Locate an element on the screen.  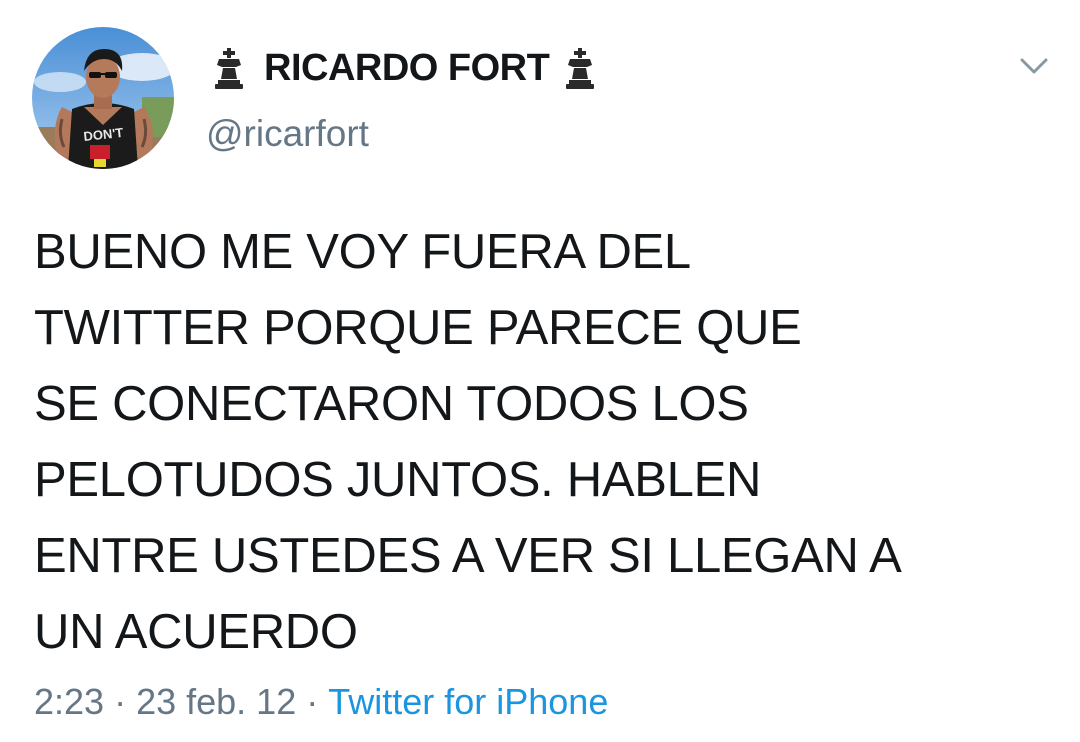
author-handle: @ricarfort is located at coordinates (287, 134).